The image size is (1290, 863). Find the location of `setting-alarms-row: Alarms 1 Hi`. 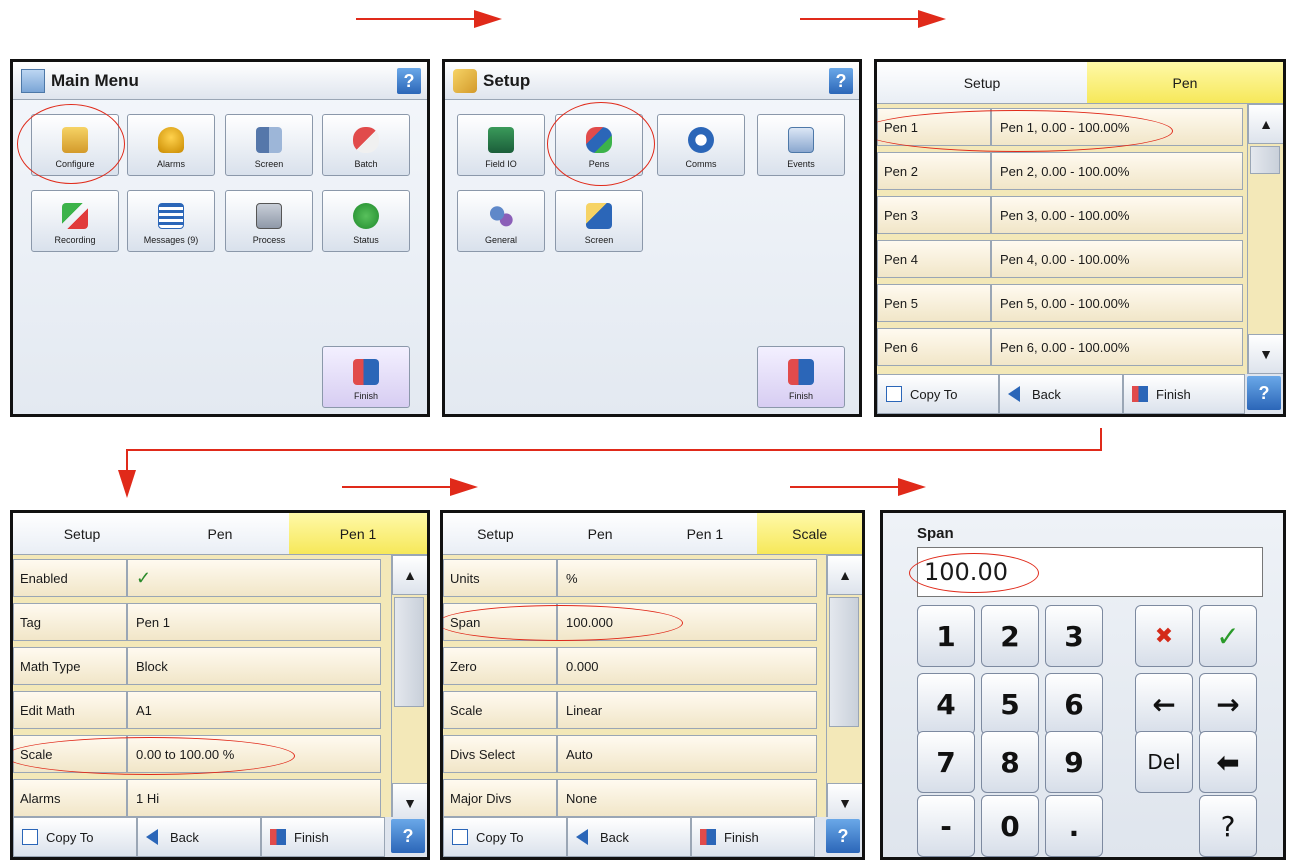

setting-alarms-row: Alarms 1 Hi is located at coordinates (197, 799).